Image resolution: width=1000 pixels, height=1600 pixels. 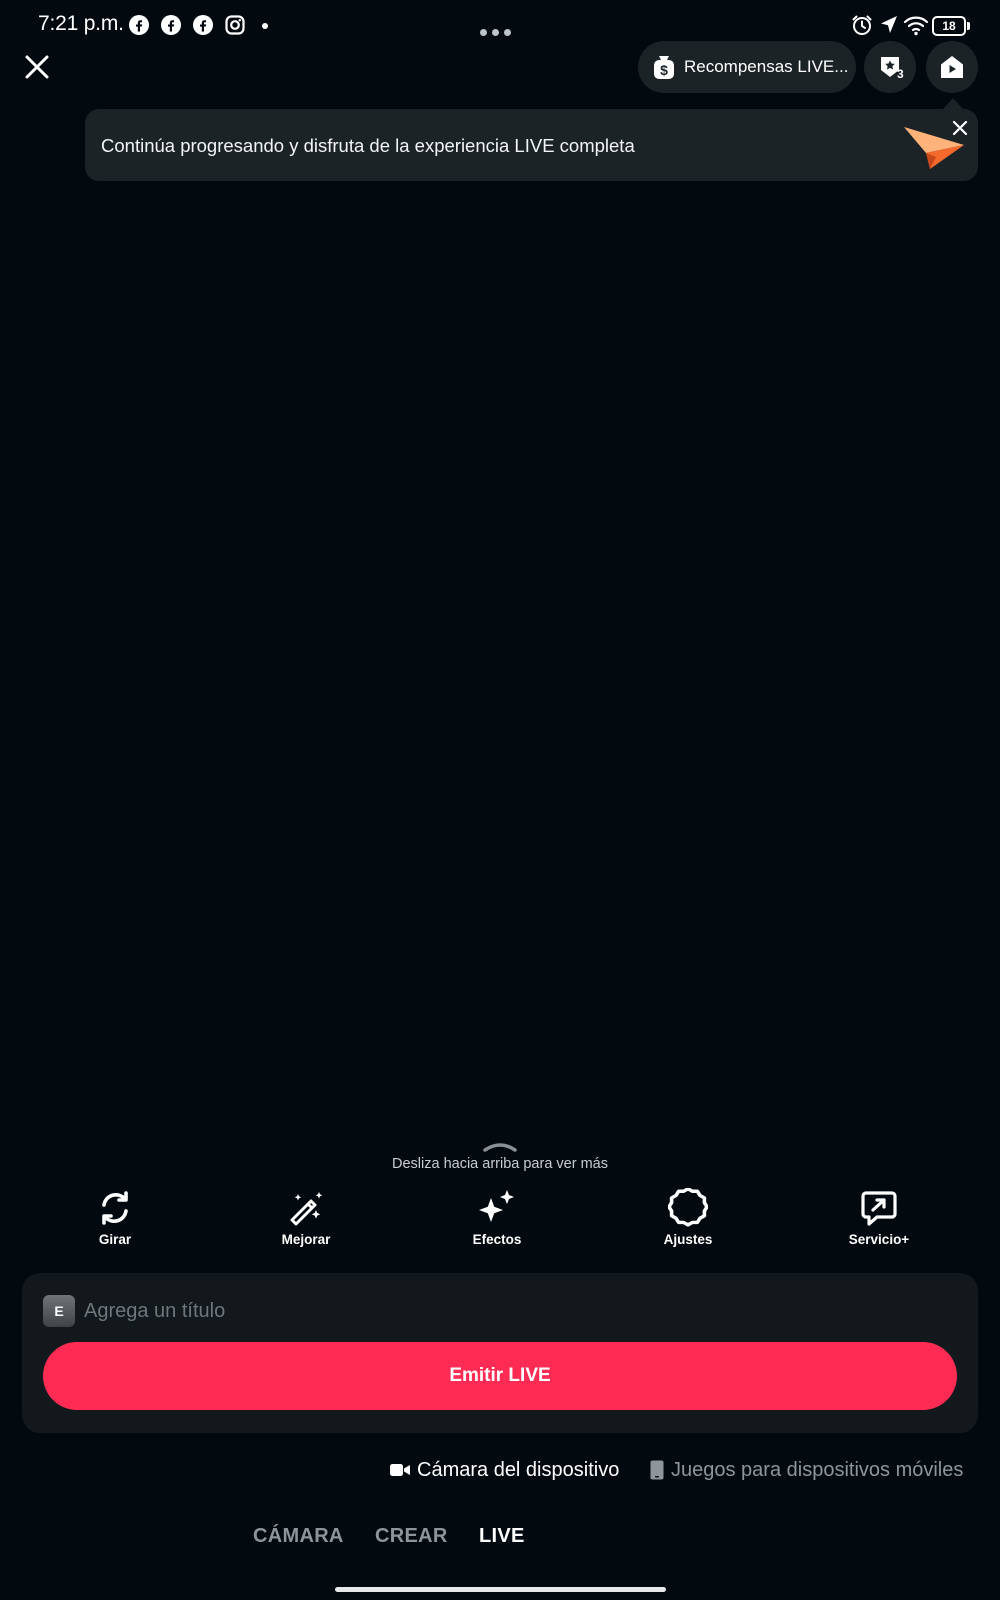 I want to click on enhance-button: Mejorar, so click(x=306, y=1218).